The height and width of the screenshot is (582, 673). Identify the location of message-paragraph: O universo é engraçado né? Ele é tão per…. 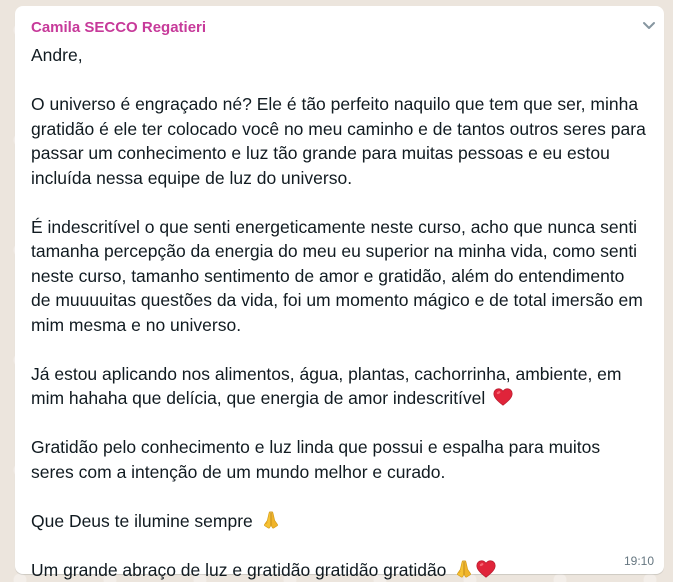
(338, 141).